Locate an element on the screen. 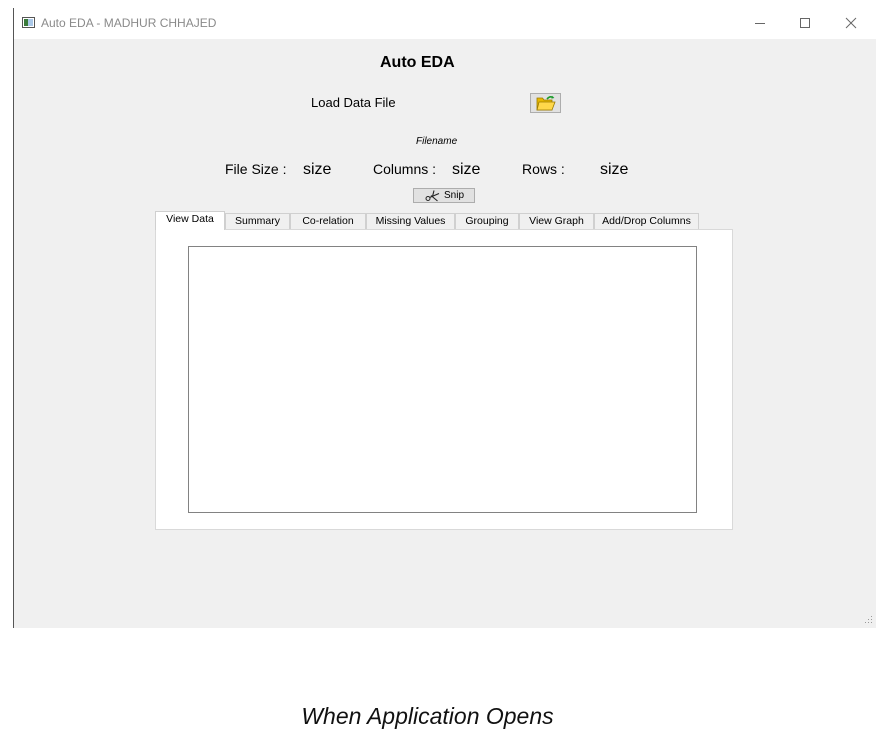  filename-label: Filename is located at coordinates (437, 141).